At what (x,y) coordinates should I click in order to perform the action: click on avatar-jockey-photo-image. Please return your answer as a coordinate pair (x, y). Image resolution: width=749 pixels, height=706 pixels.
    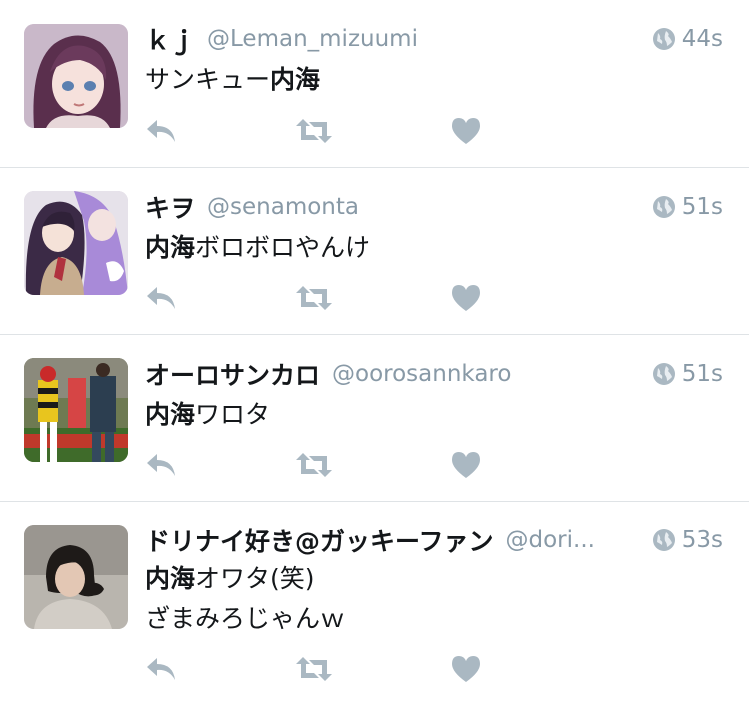
    Looking at the image, I should click on (76, 410).